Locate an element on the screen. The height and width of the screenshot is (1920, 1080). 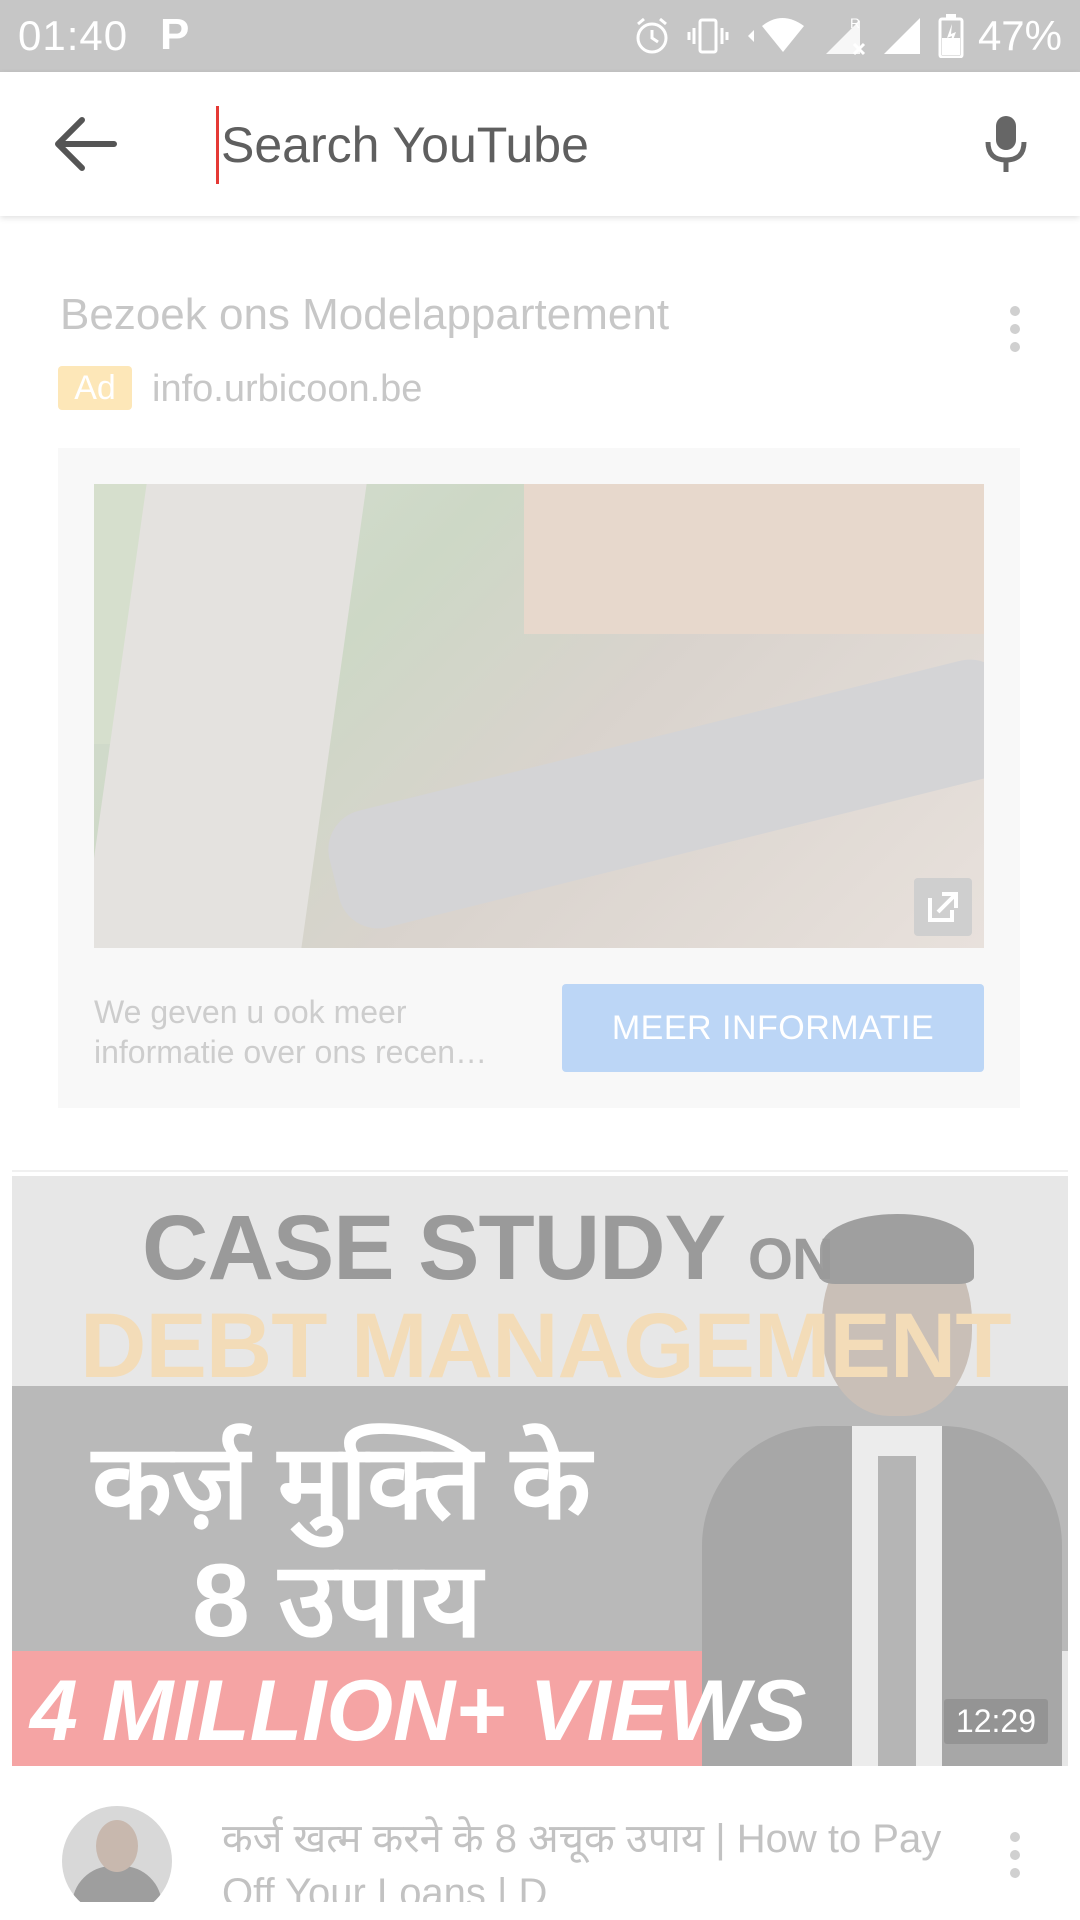
app-notification-icon: P is located at coordinates (175, 34).